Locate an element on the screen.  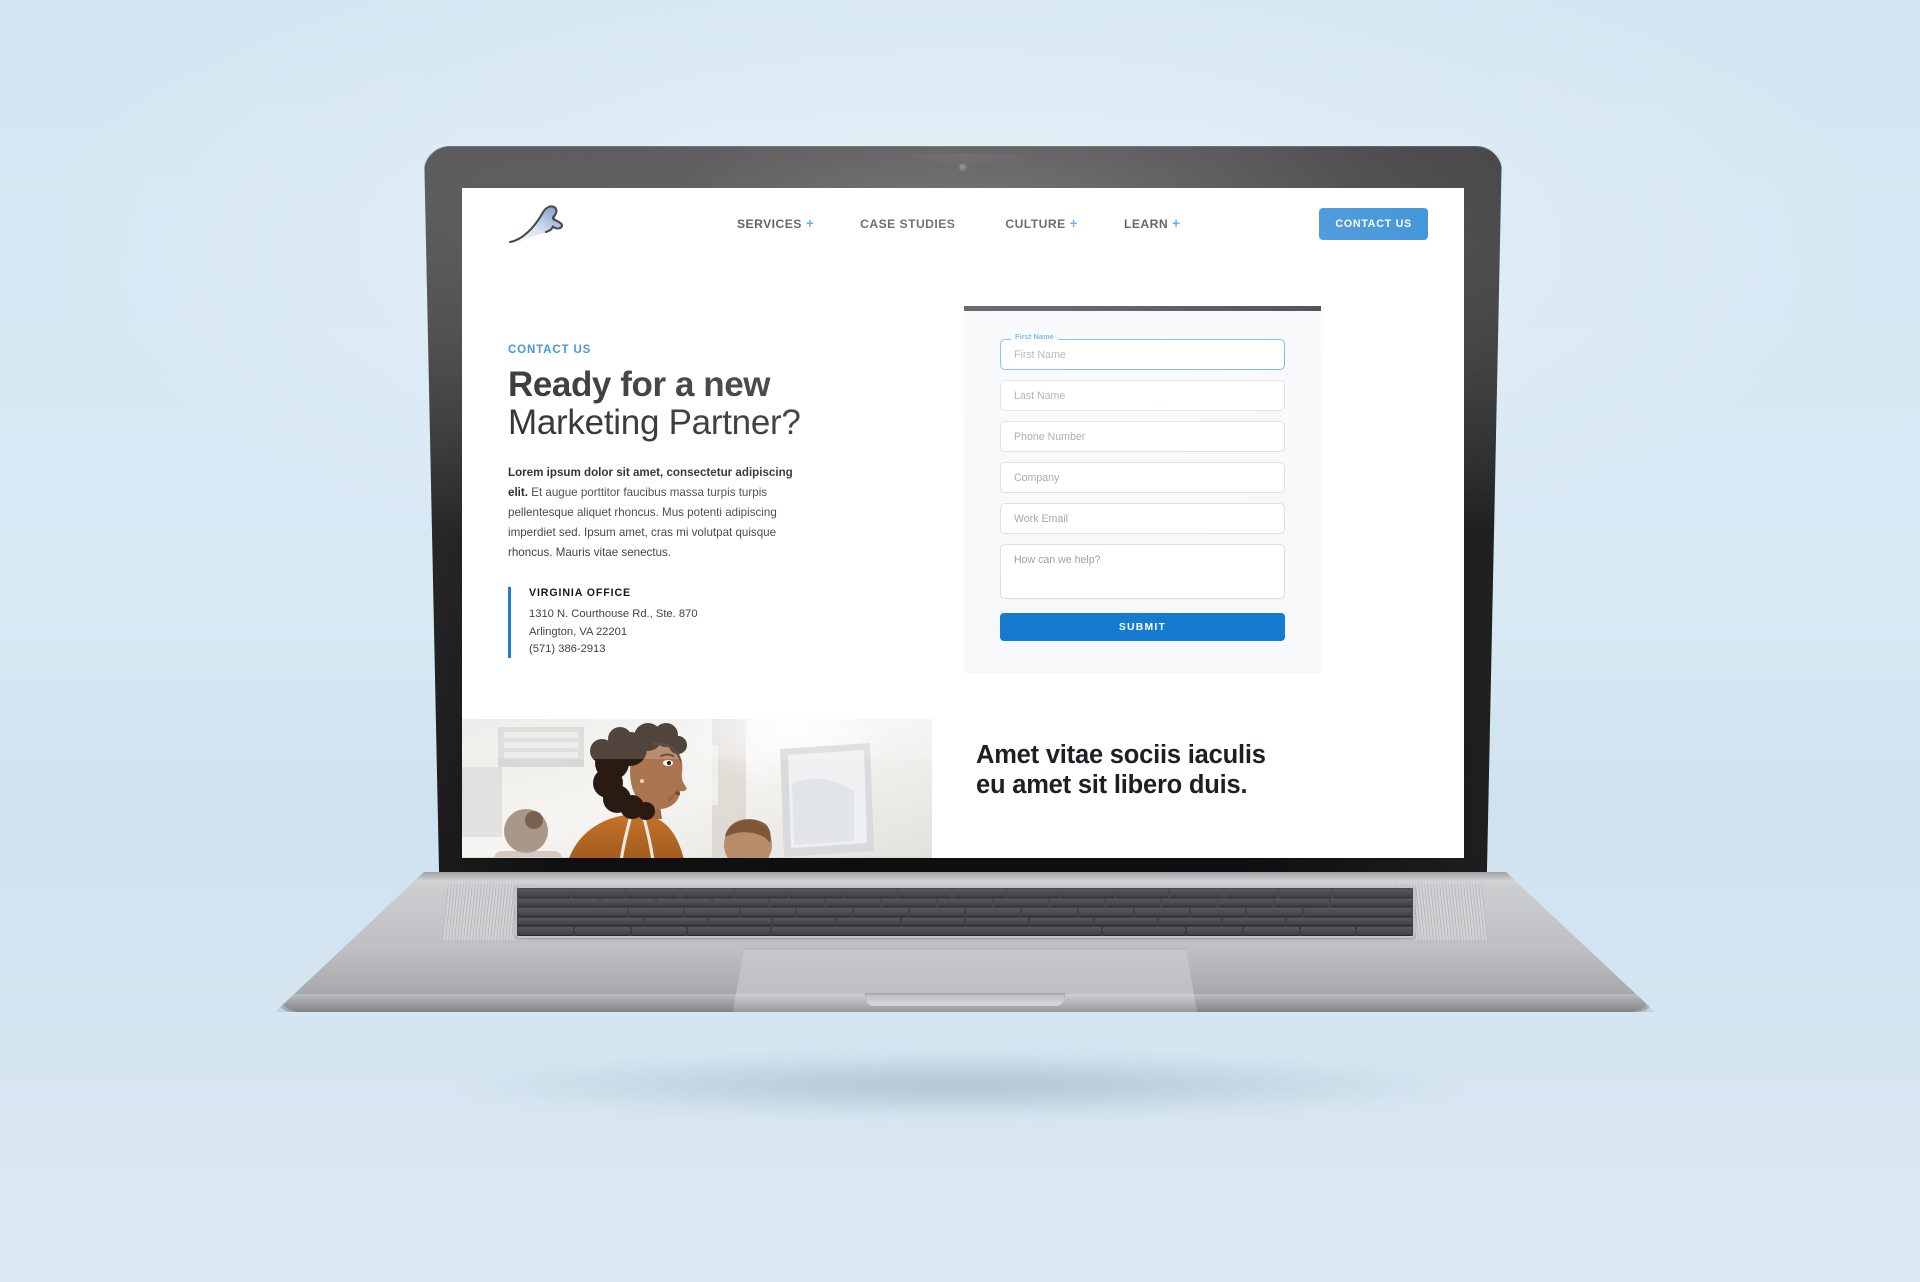
phone-number-input: Phone Number is located at coordinates (1142, 436).